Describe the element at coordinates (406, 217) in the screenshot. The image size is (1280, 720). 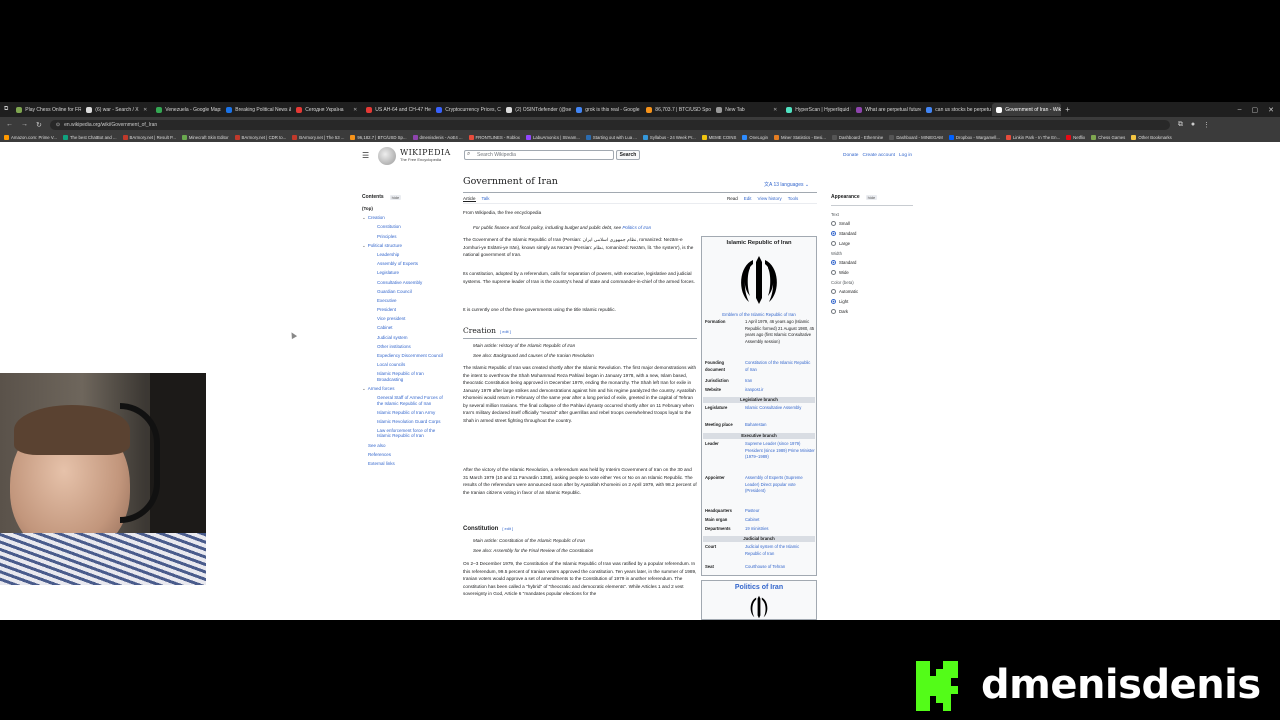
I see `toc-item: Creation` at that location.